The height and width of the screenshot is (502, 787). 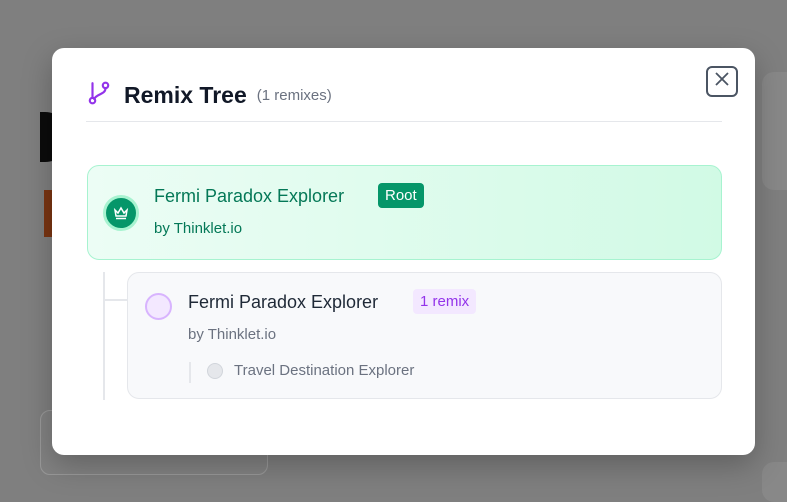 What do you see at coordinates (774, 131) in the screenshot?
I see `background-side-card` at bounding box center [774, 131].